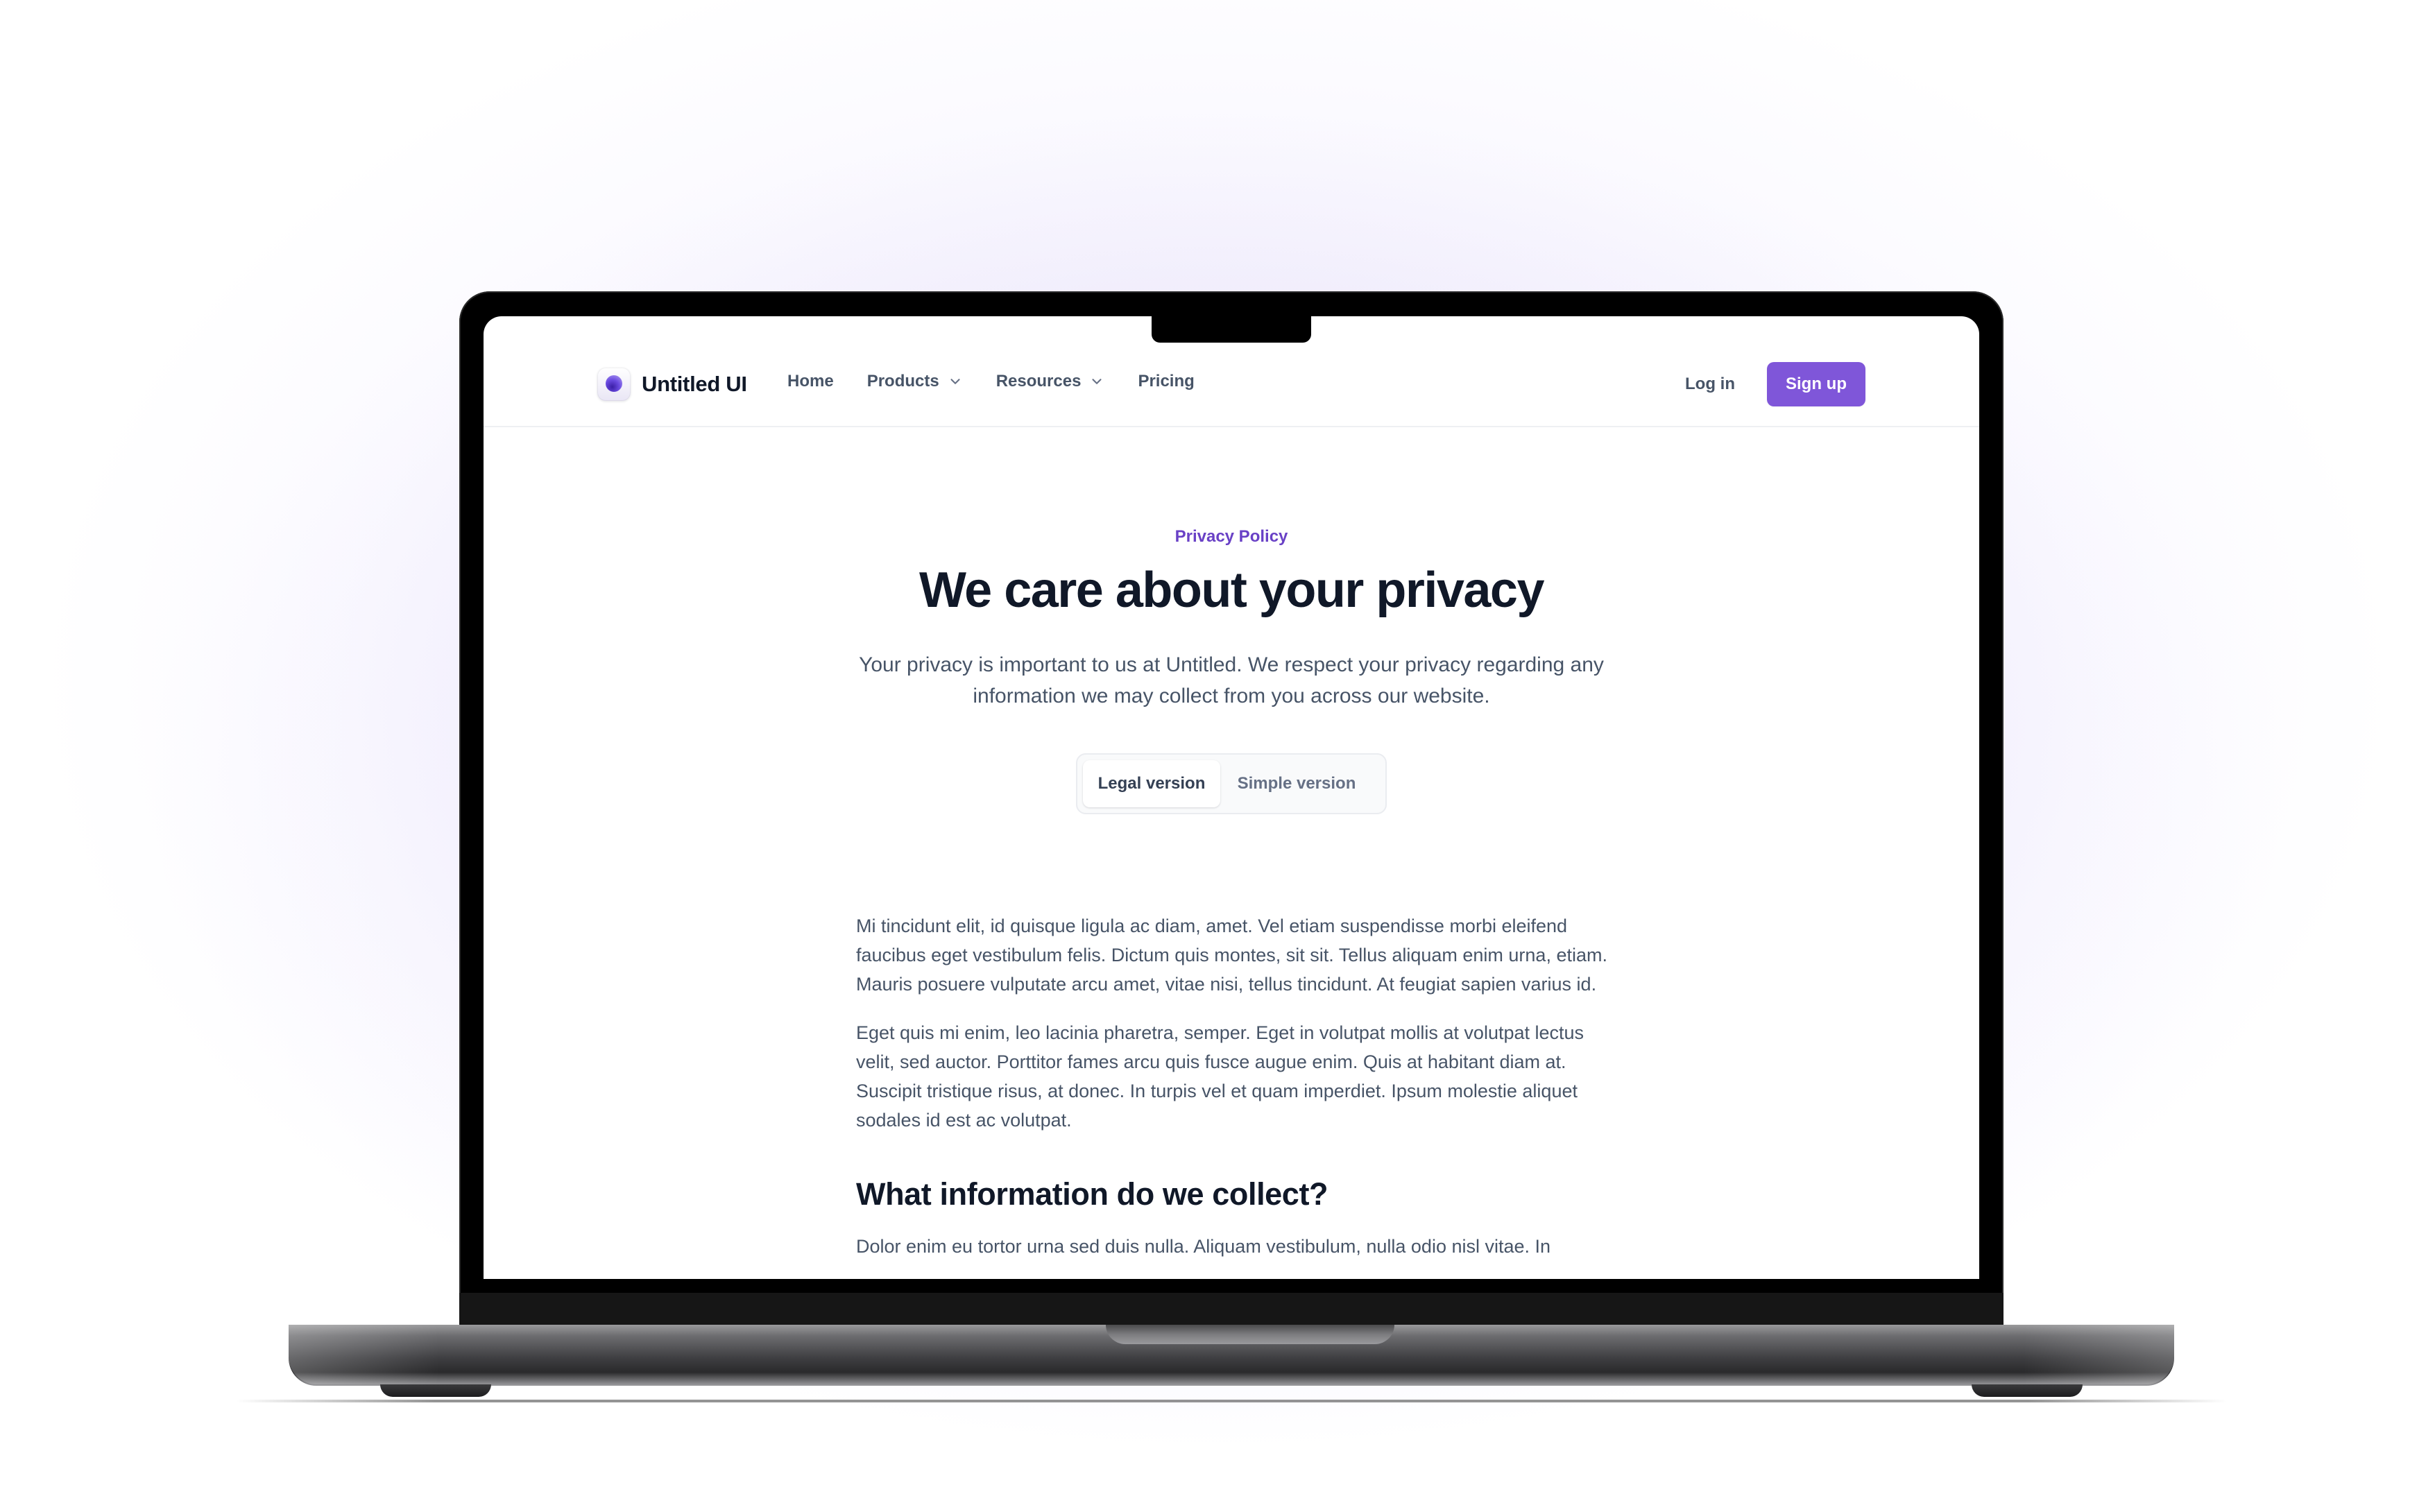 This screenshot has height=1512, width=2435. What do you see at coordinates (1231, 536) in the screenshot?
I see `hero-eyebrow: Privacy Policy` at bounding box center [1231, 536].